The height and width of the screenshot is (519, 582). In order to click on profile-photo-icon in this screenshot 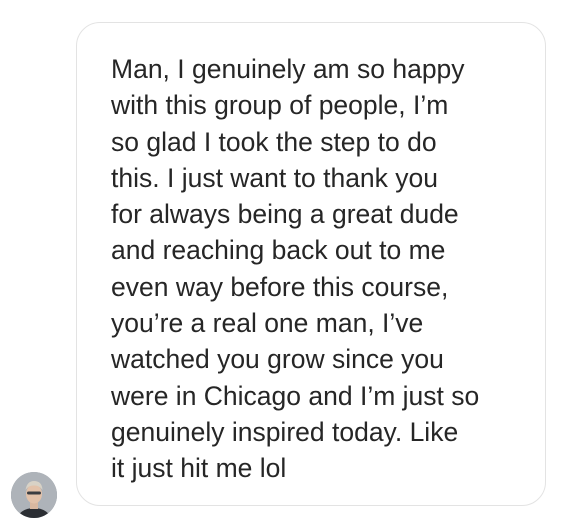, I will do `click(34, 495)`.